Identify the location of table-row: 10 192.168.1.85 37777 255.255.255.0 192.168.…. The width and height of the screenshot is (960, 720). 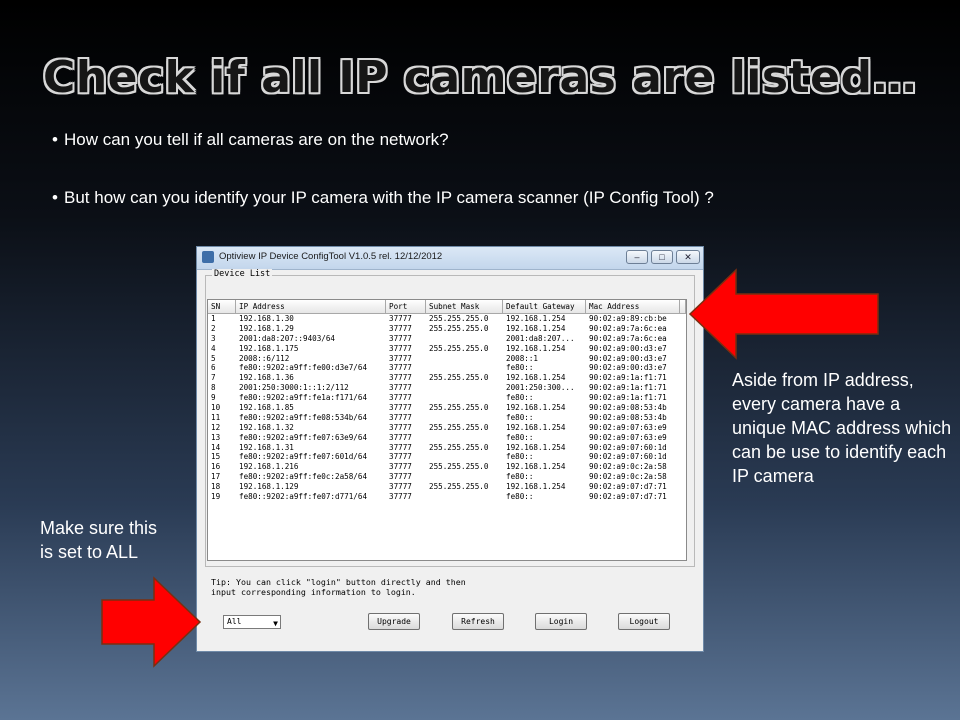
(447, 408).